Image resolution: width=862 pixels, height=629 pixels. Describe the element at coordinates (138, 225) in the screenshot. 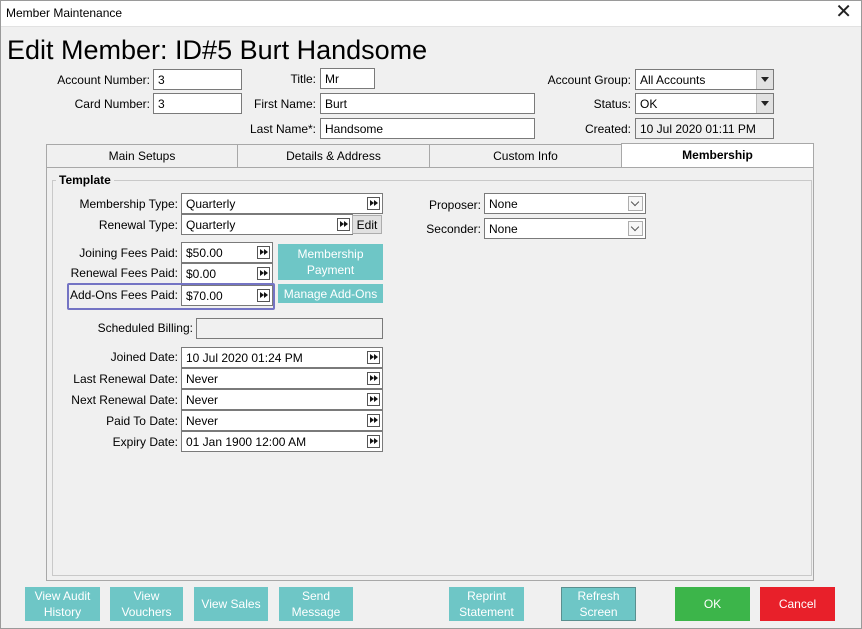

I see `renewal-type-label: Renewal Type:` at that location.